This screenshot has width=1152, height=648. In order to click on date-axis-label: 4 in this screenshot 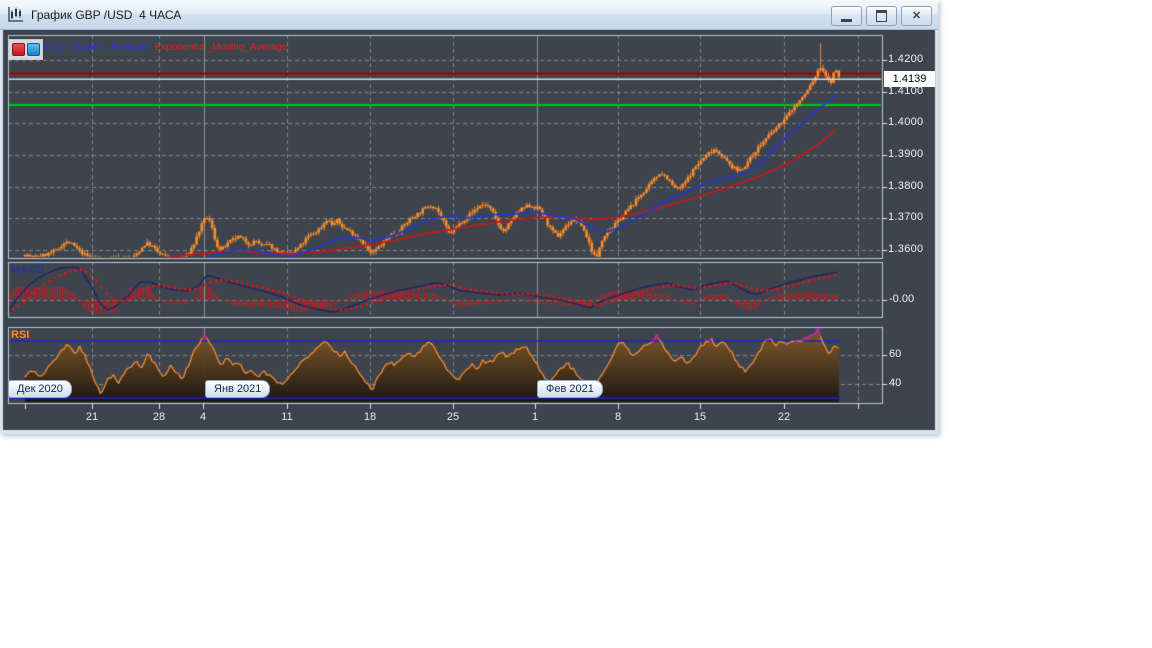, I will do `click(203, 417)`.